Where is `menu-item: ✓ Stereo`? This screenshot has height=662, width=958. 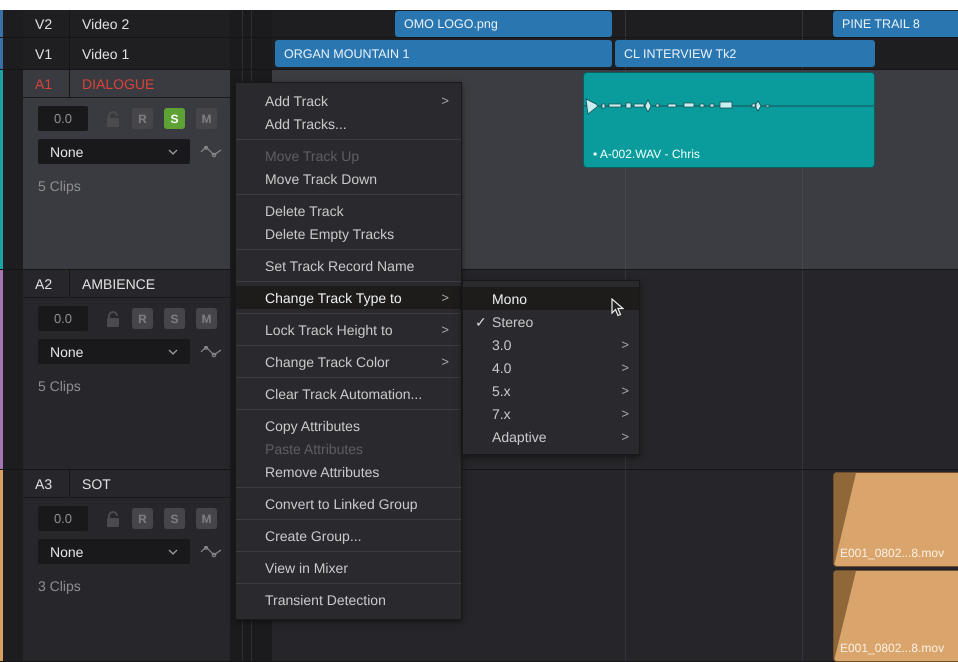
menu-item: ✓ Stereo is located at coordinates (551, 321).